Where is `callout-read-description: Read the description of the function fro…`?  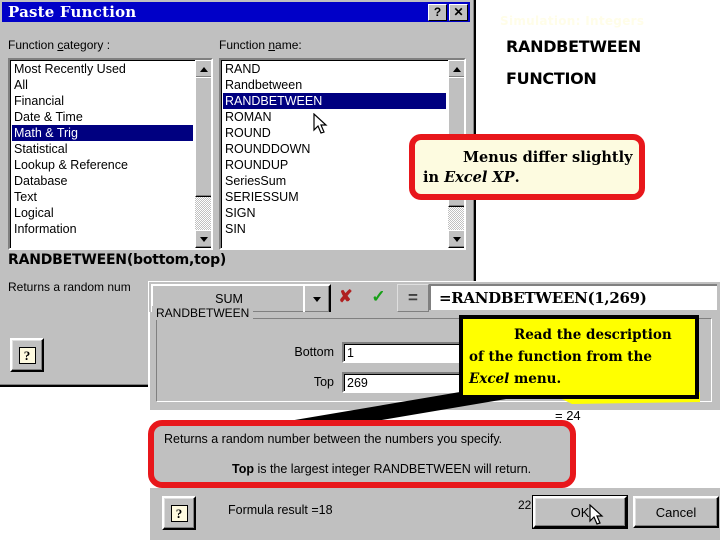
callout-read-description: Read the description of the function fro… is located at coordinates (579, 357).